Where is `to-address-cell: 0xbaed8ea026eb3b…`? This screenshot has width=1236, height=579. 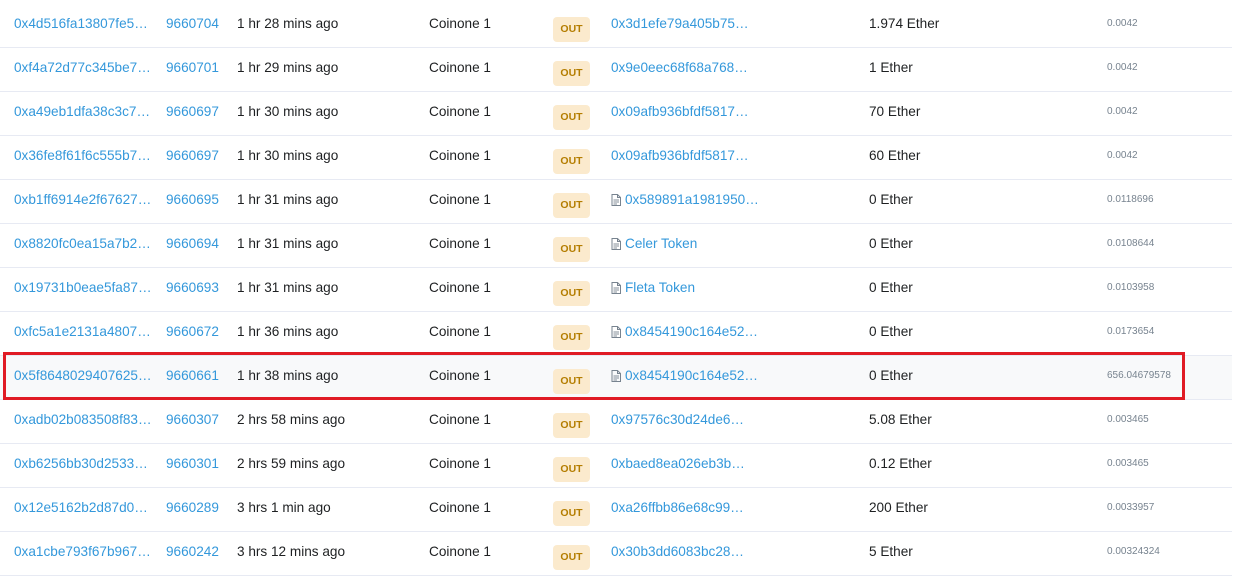 to-address-cell: 0xbaed8ea026eb3b… is located at coordinates (678, 465).